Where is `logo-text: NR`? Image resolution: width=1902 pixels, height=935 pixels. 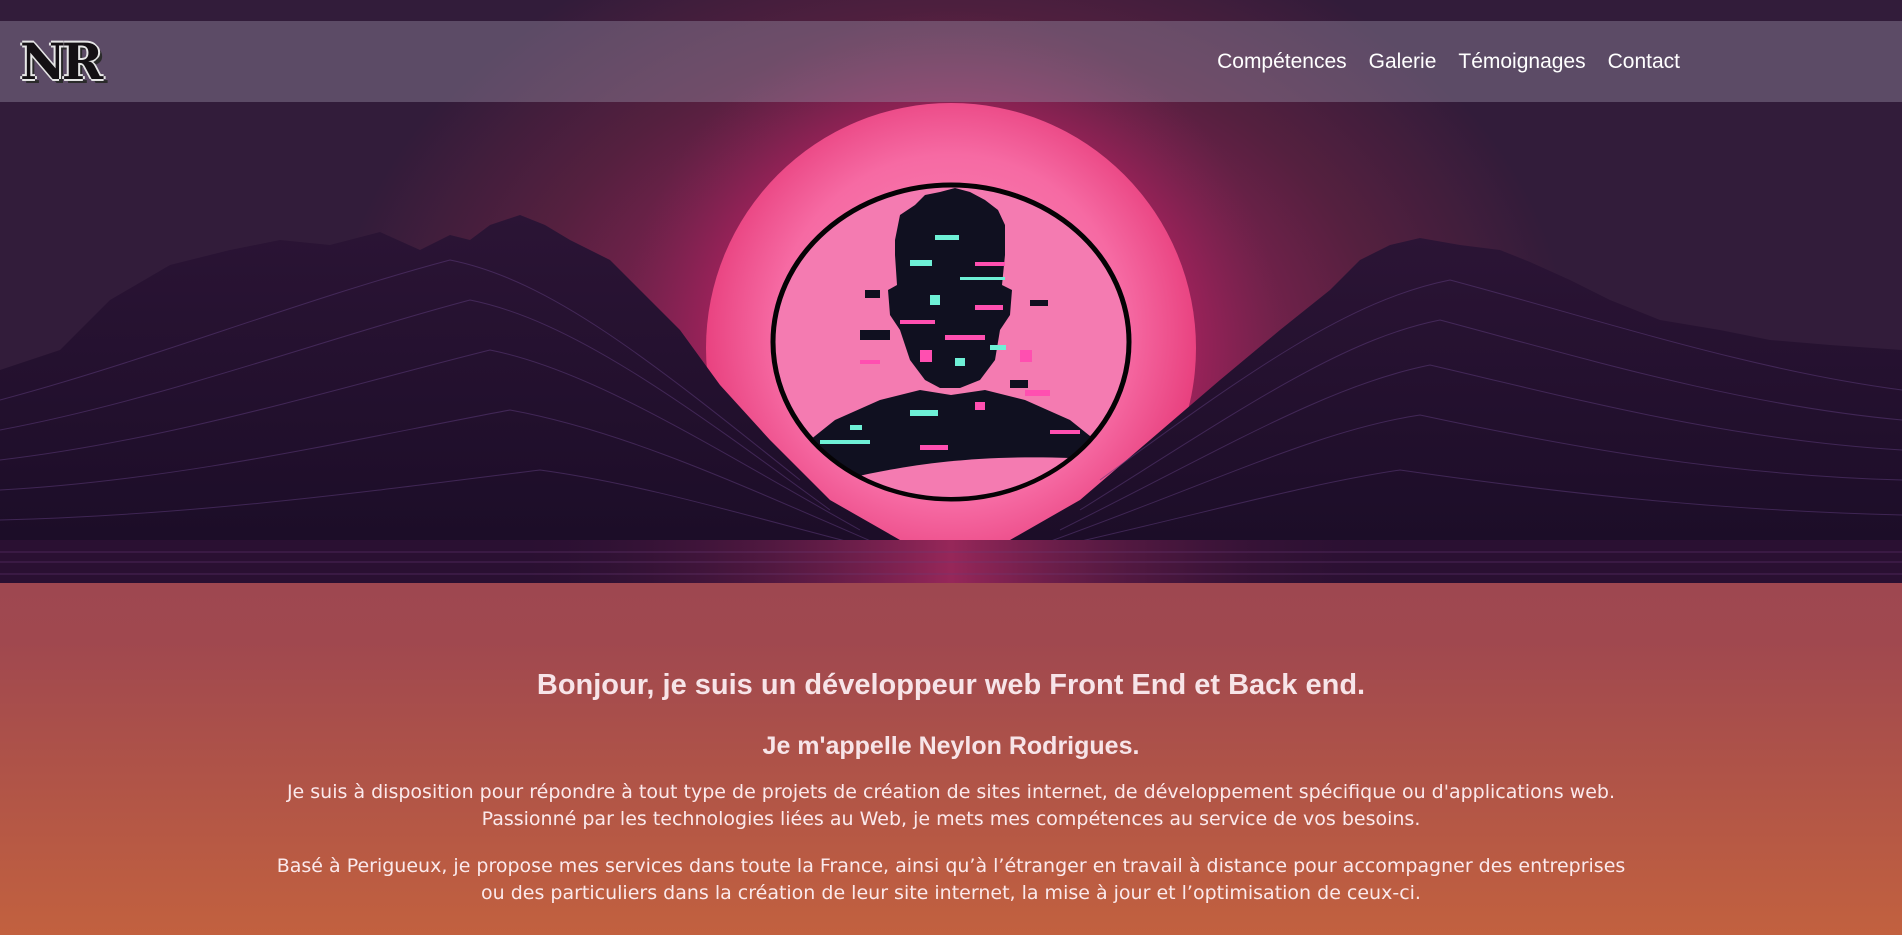 logo-text: NR is located at coordinates (61, 61).